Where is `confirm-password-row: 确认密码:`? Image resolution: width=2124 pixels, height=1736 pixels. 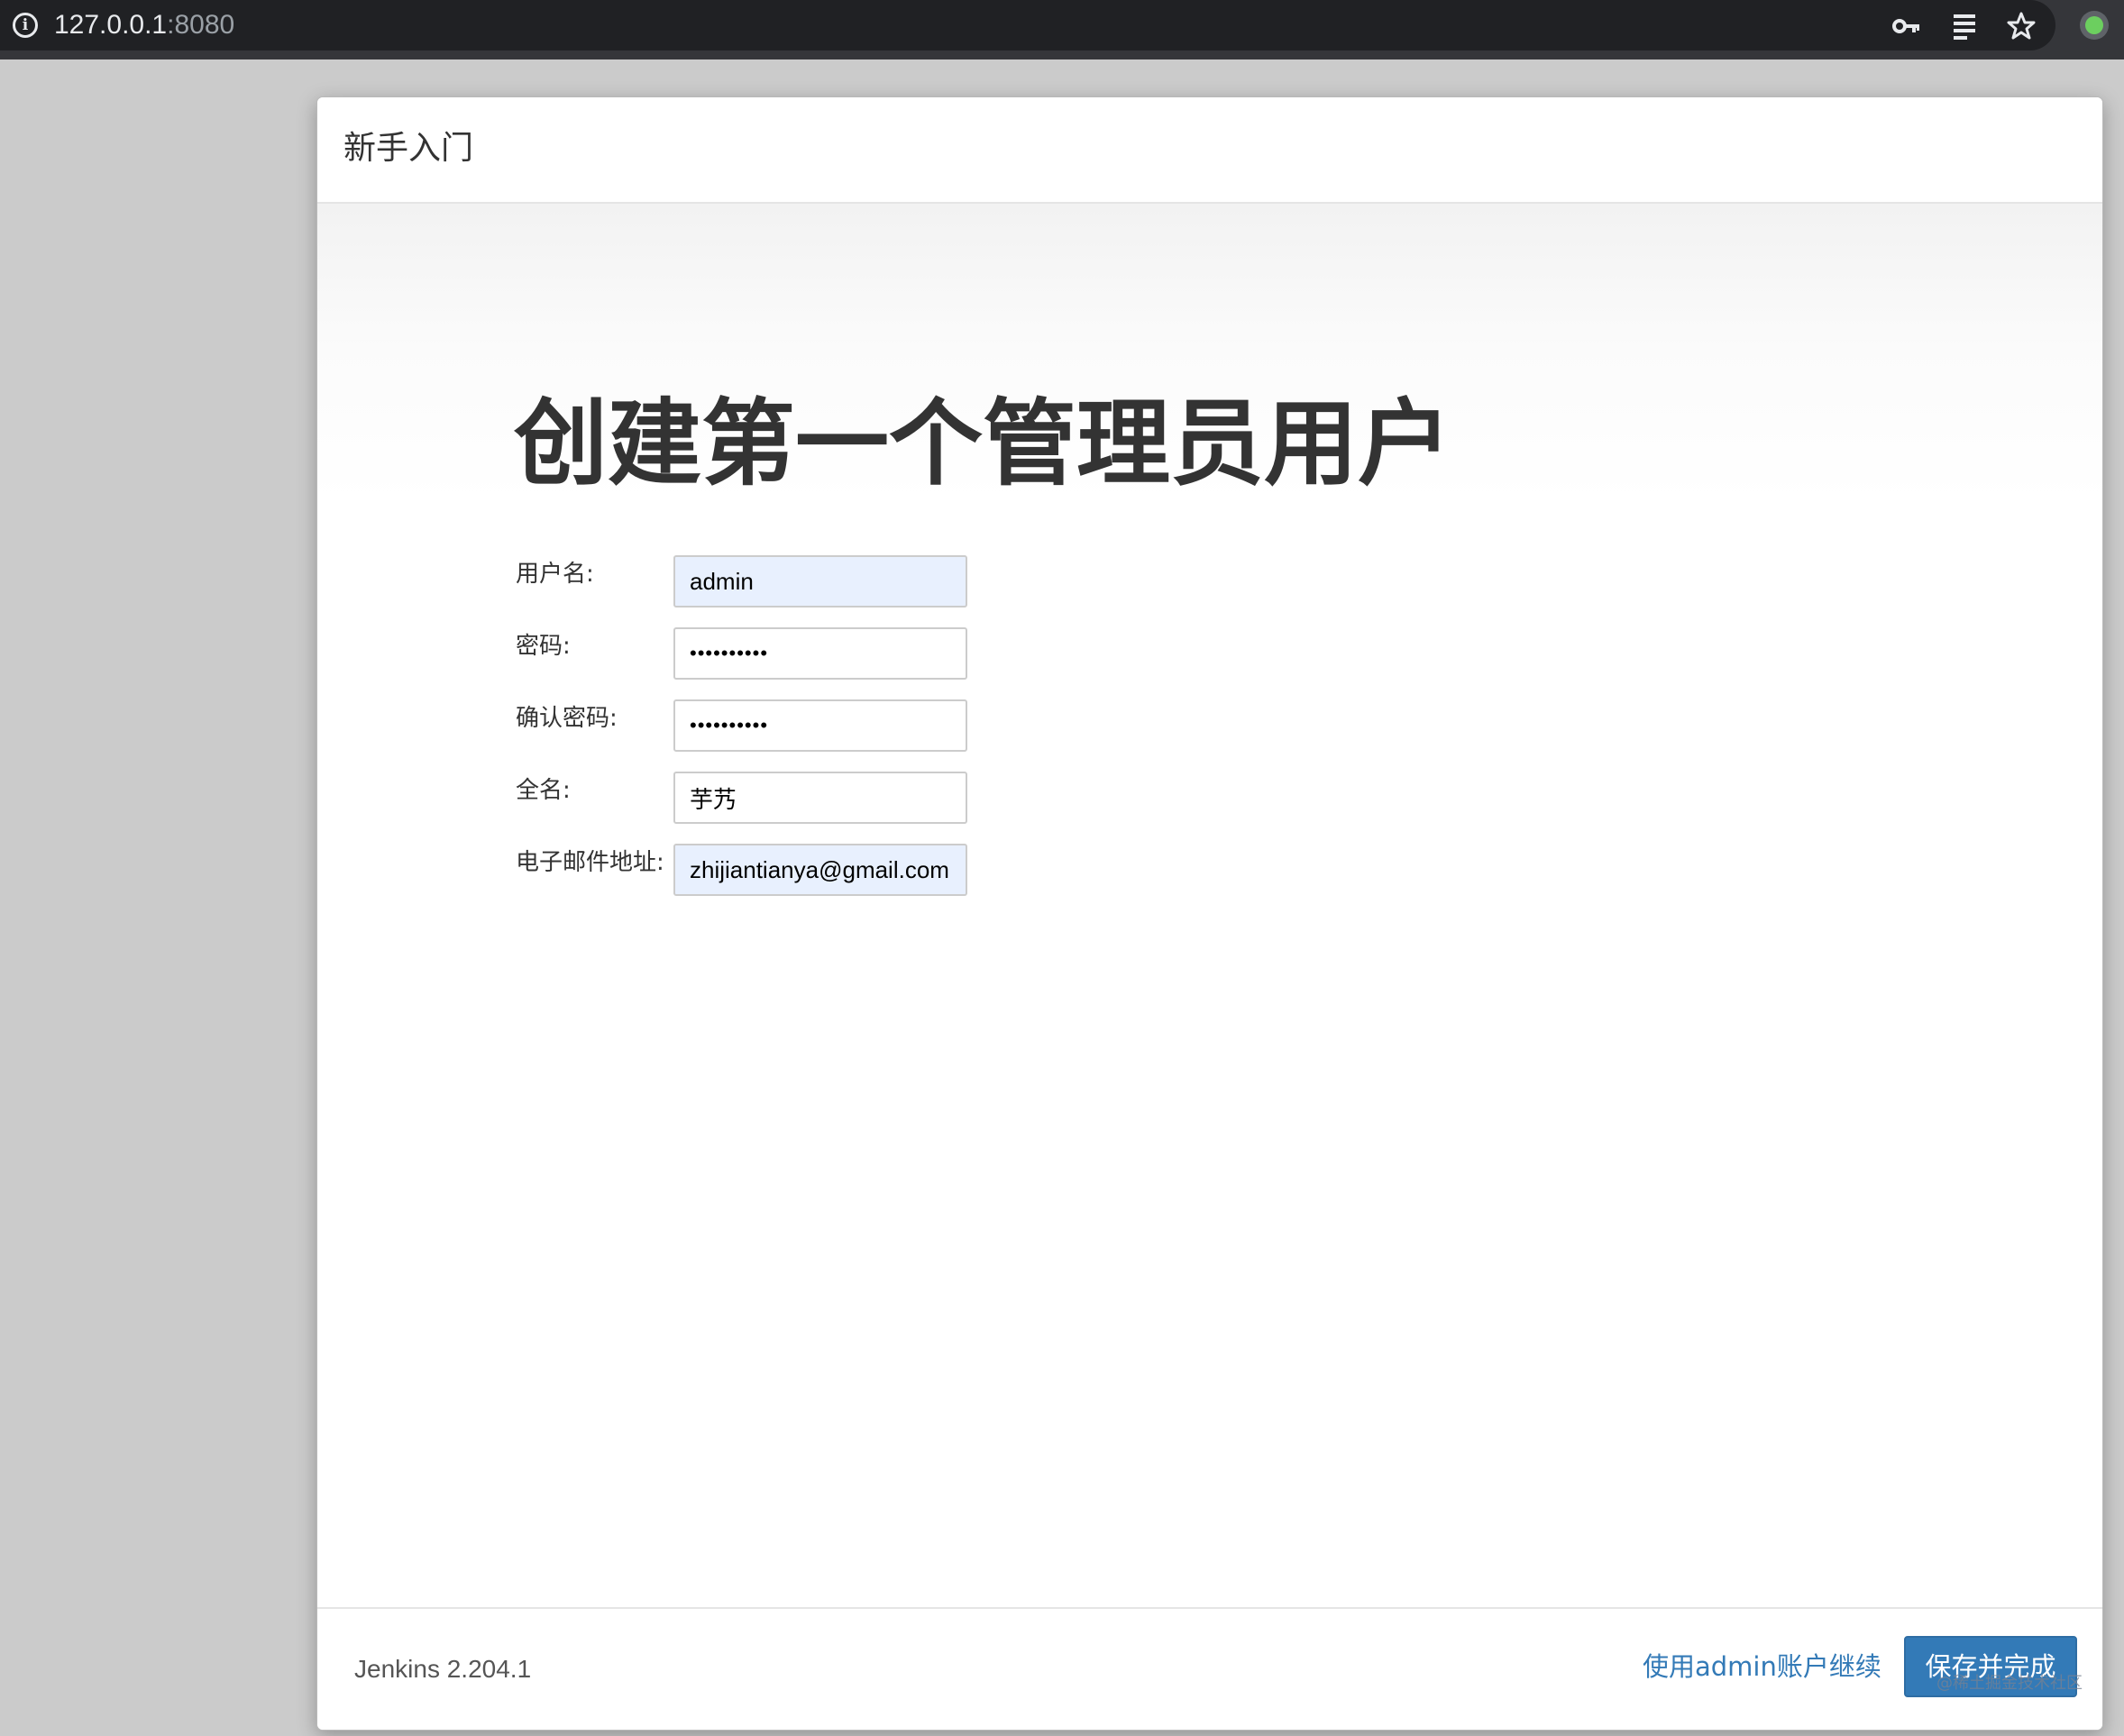 confirm-password-row: 确认密码: is located at coordinates (786, 725).